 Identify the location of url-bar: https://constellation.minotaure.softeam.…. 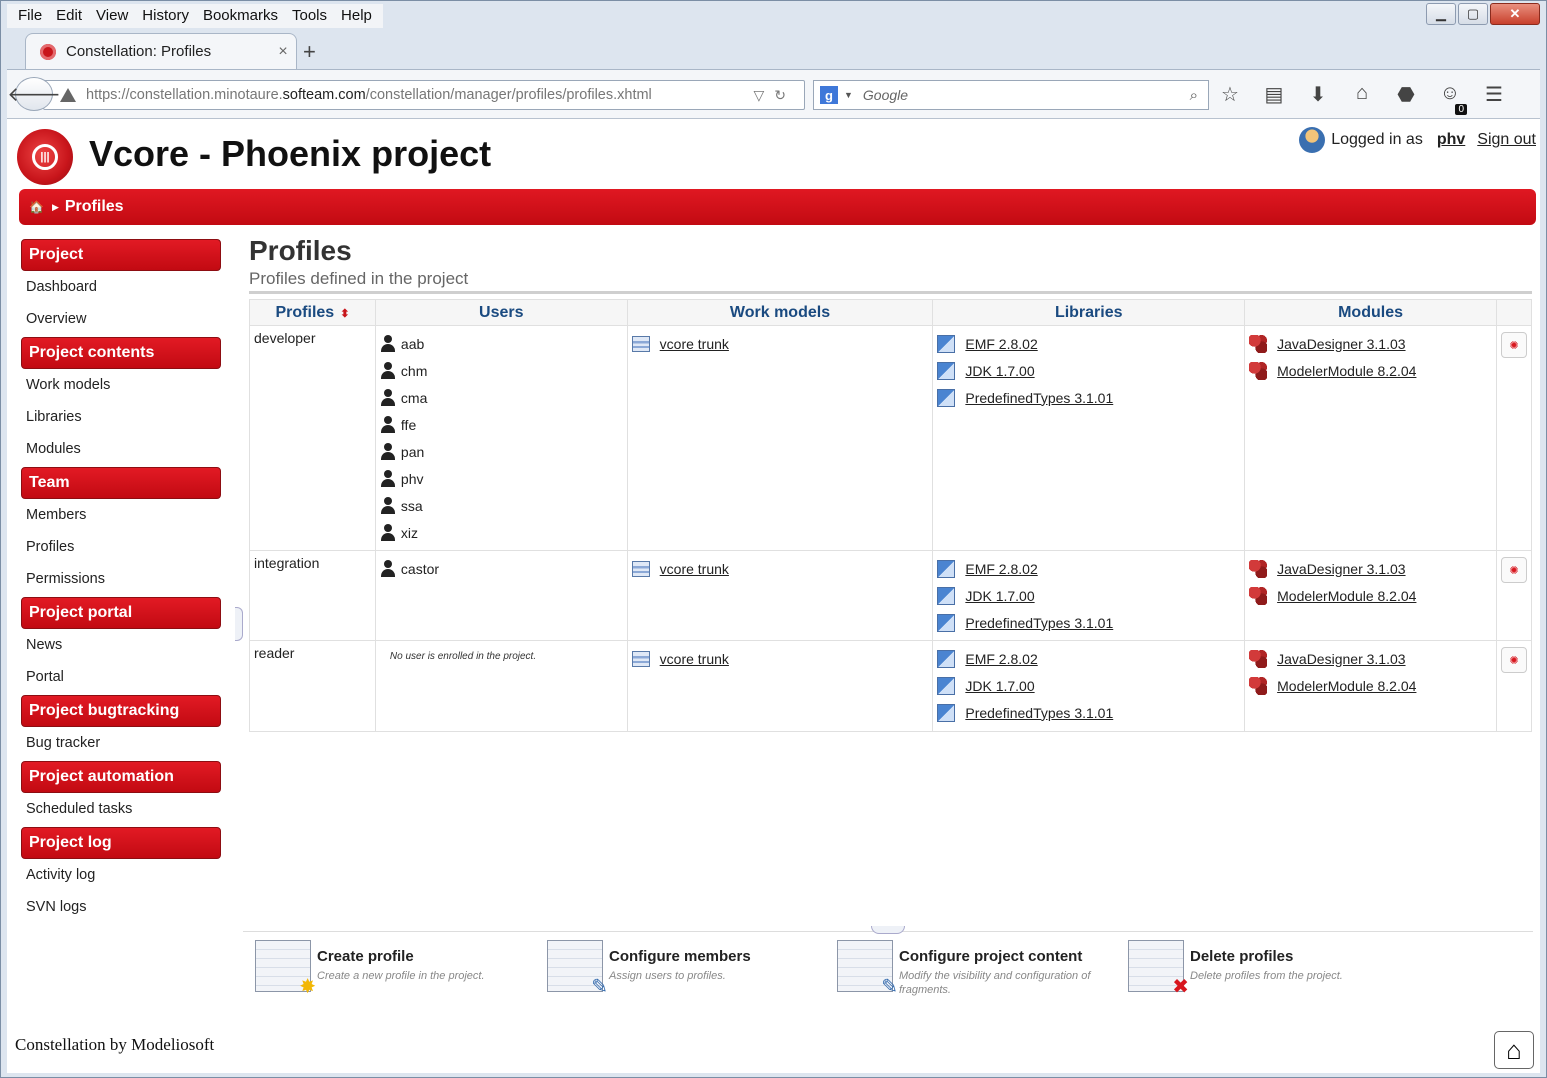
(424, 95).